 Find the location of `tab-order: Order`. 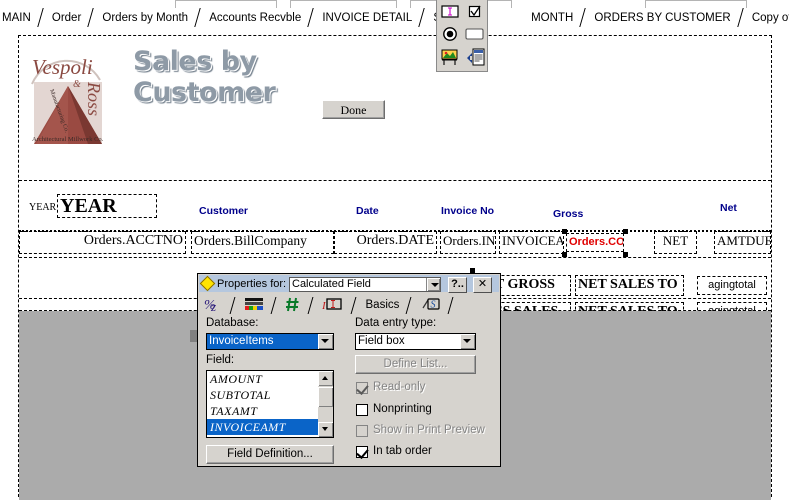

tab-order: Order is located at coordinates (66, 18).